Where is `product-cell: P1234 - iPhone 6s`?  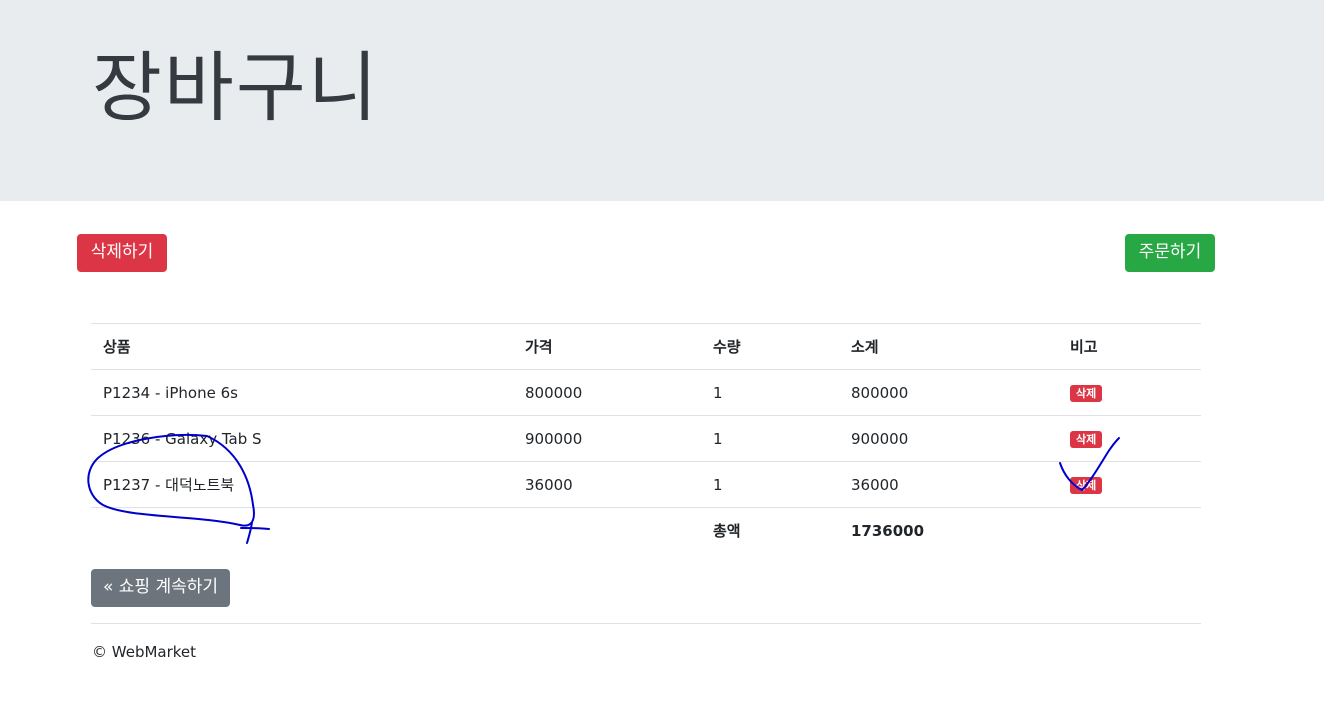 product-cell: P1234 - iPhone 6s is located at coordinates (302, 392).